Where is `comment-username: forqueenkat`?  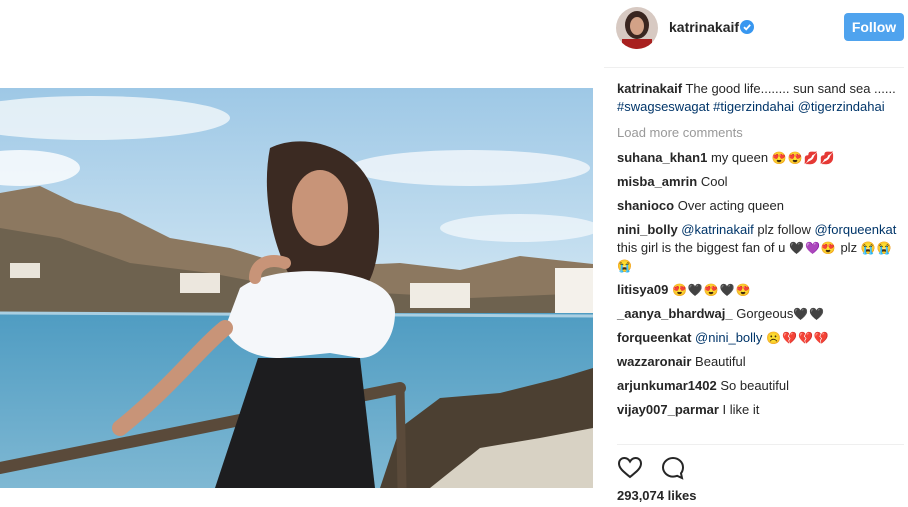 comment-username: forqueenkat is located at coordinates (654, 337).